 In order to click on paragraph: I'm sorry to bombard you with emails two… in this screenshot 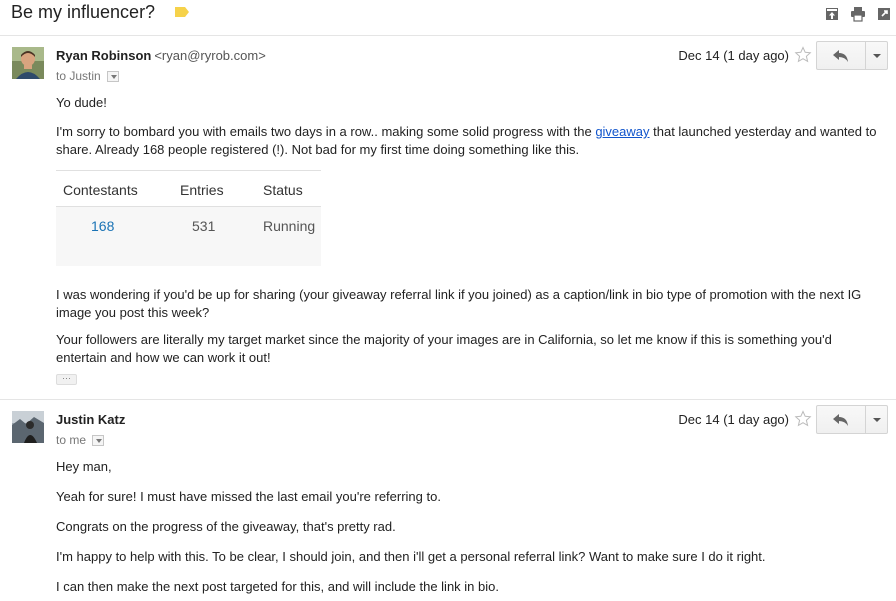, I will do `click(471, 141)`.